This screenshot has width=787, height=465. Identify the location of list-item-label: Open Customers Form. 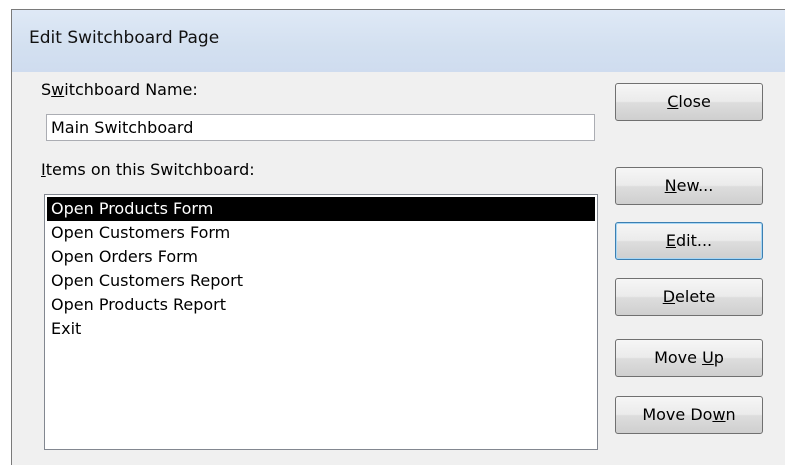
(141, 232).